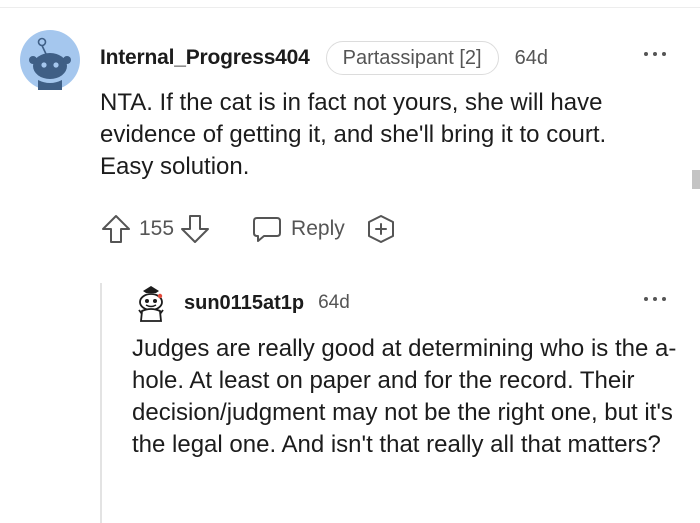  Describe the element at coordinates (244, 303) in the screenshot. I see `reply-author: sun0115at1p` at that location.